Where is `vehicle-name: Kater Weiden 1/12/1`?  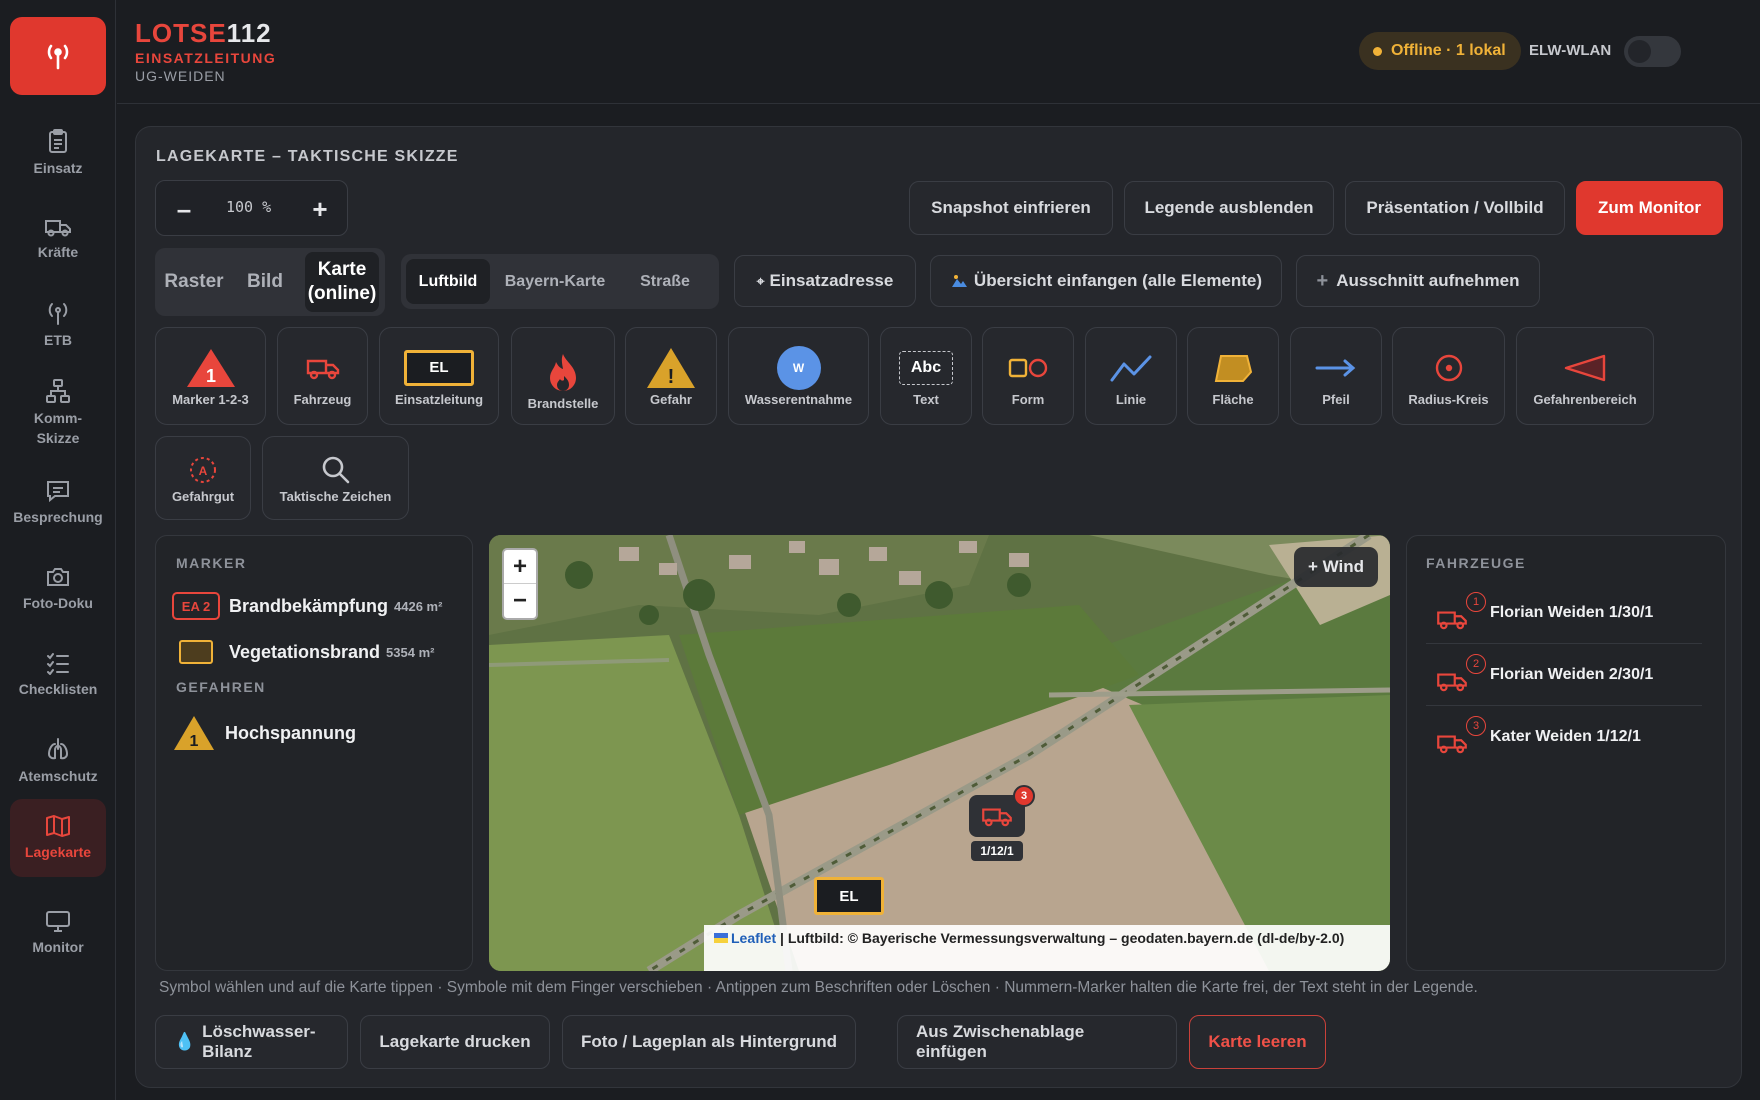
vehicle-name: Kater Weiden 1/12/1 is located at coordinates (1565, 736).